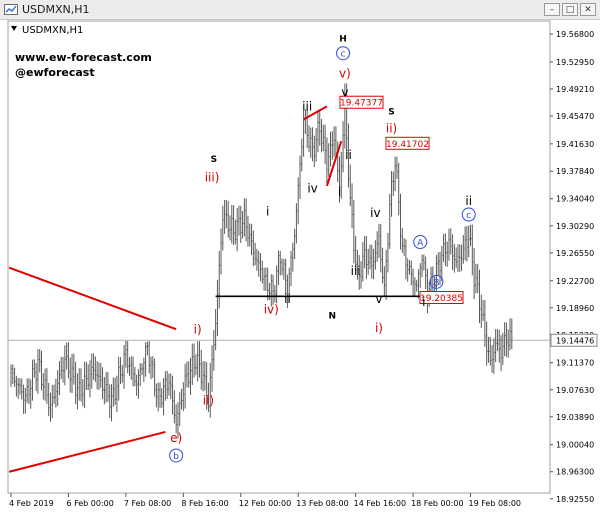 Image resolution: width=600 pixels, height=517 pixels. Describe the element at coordinates (575, 226) in the screenshot. I see `y-tick-label: 19.30290` at that location.